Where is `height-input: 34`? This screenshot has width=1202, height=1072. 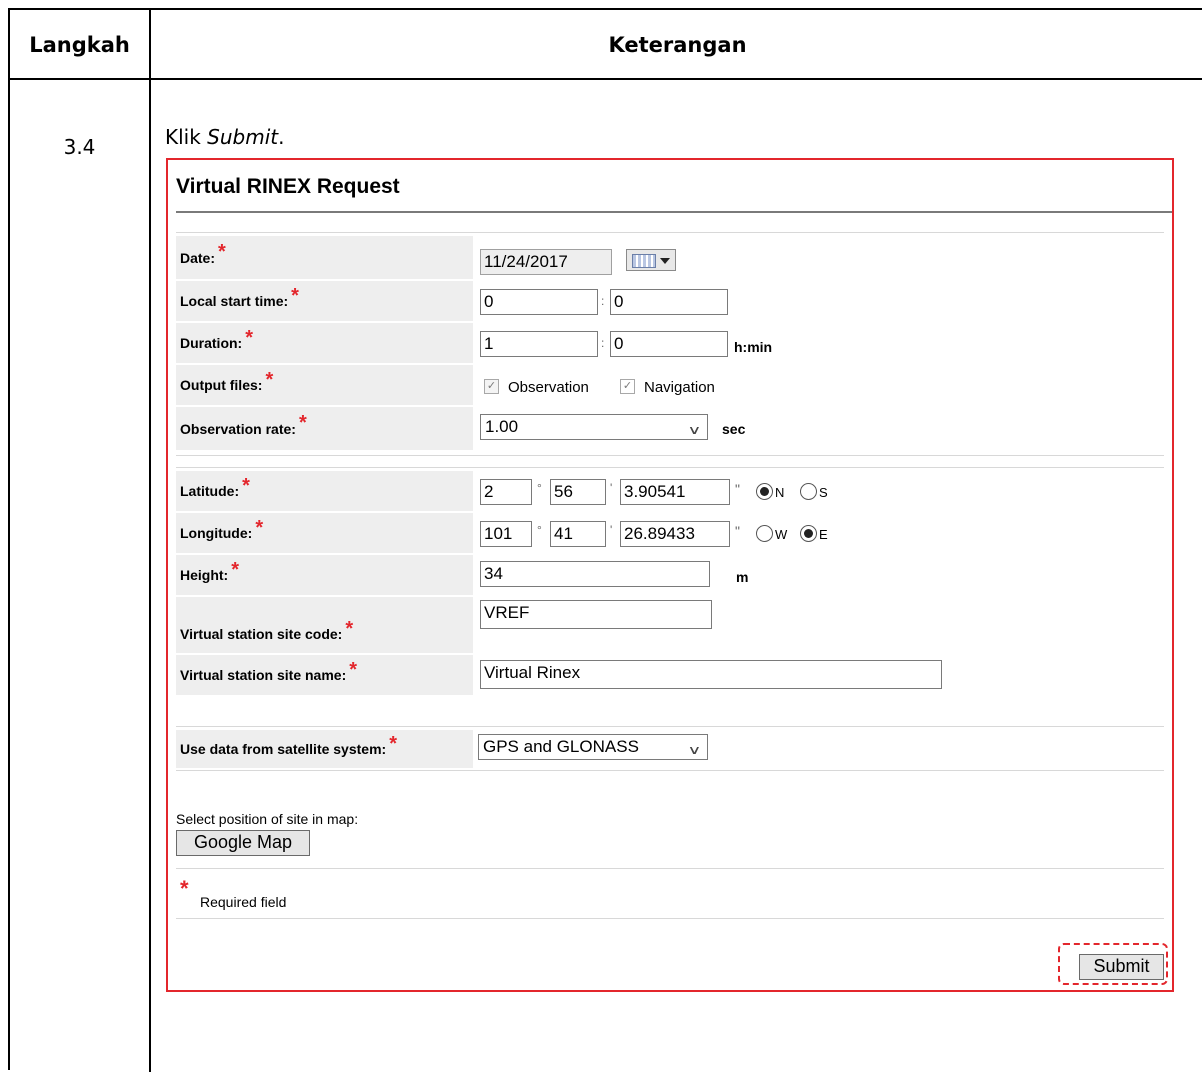 height-input: 34 is located at coordinates (595, 574).